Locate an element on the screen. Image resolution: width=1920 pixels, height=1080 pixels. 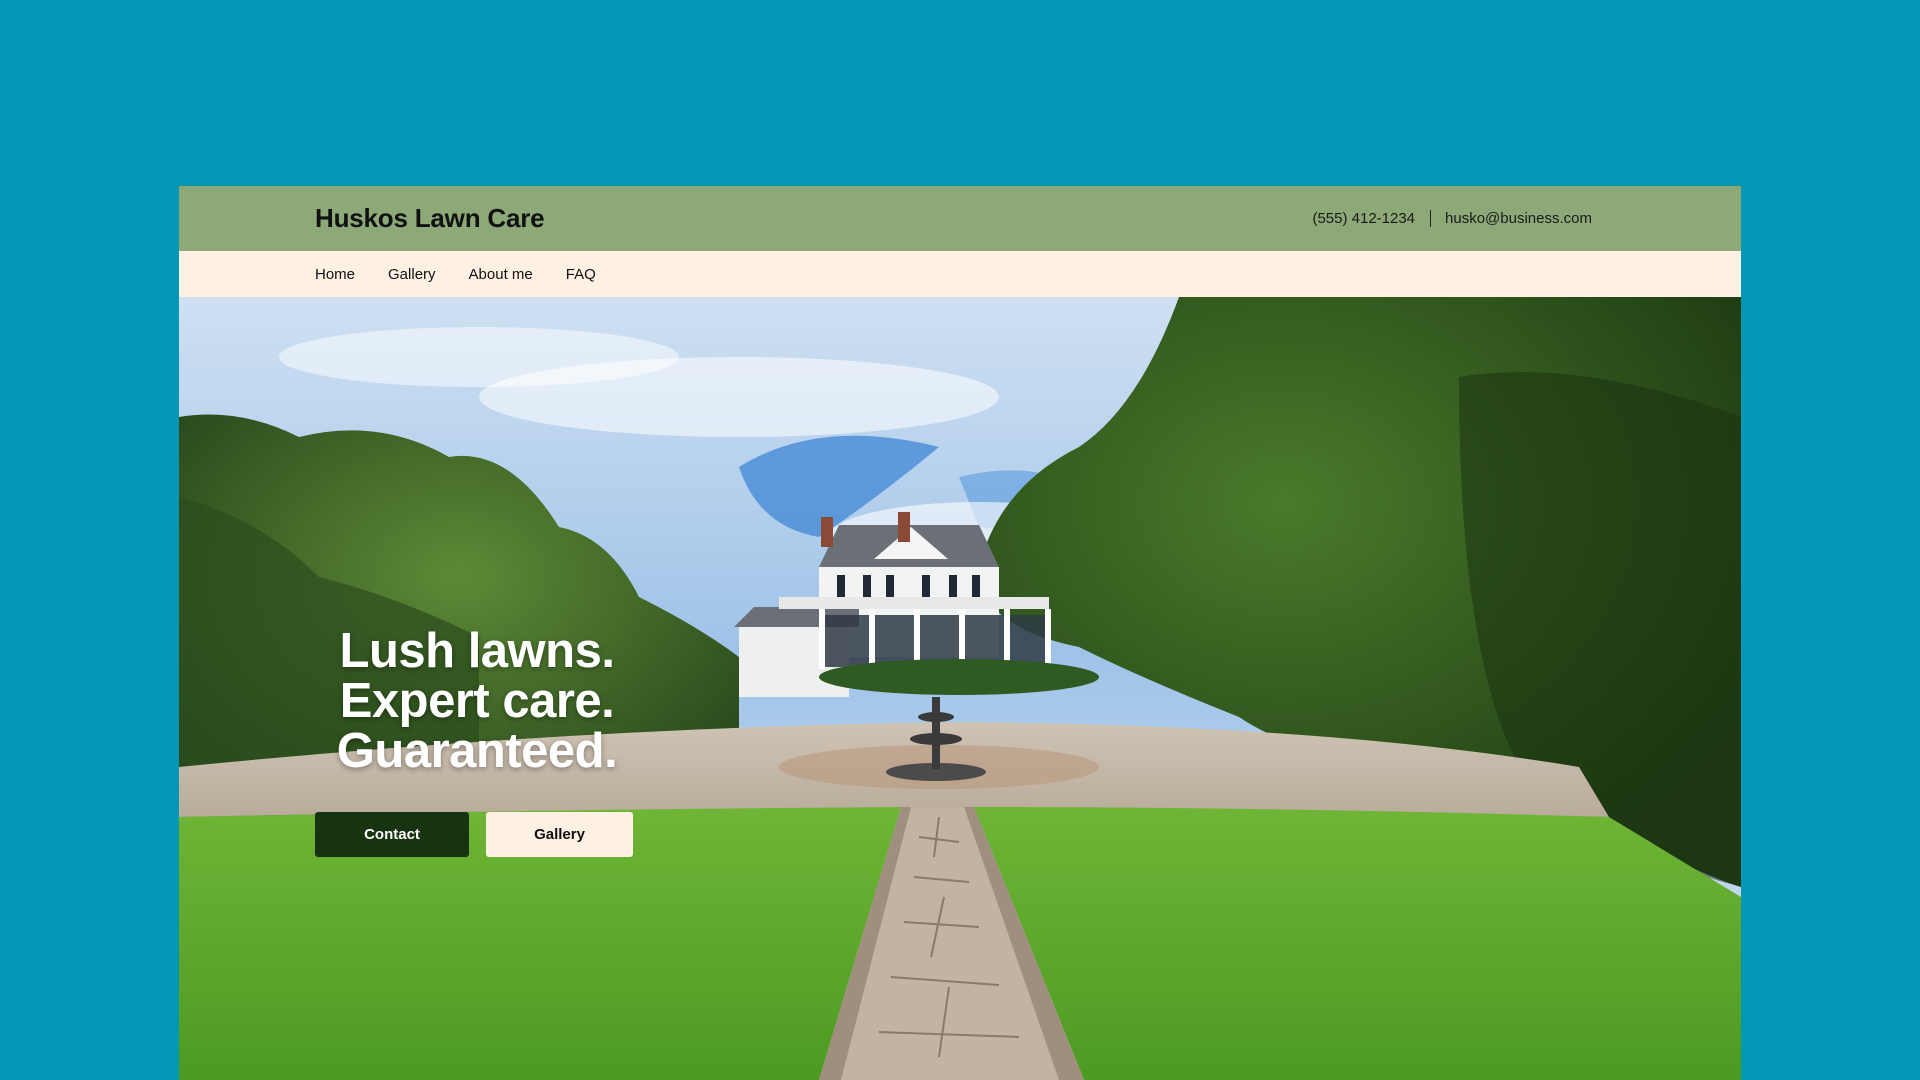
phone-number: (555) 412-1234 is located at coordinates (1363, 218).